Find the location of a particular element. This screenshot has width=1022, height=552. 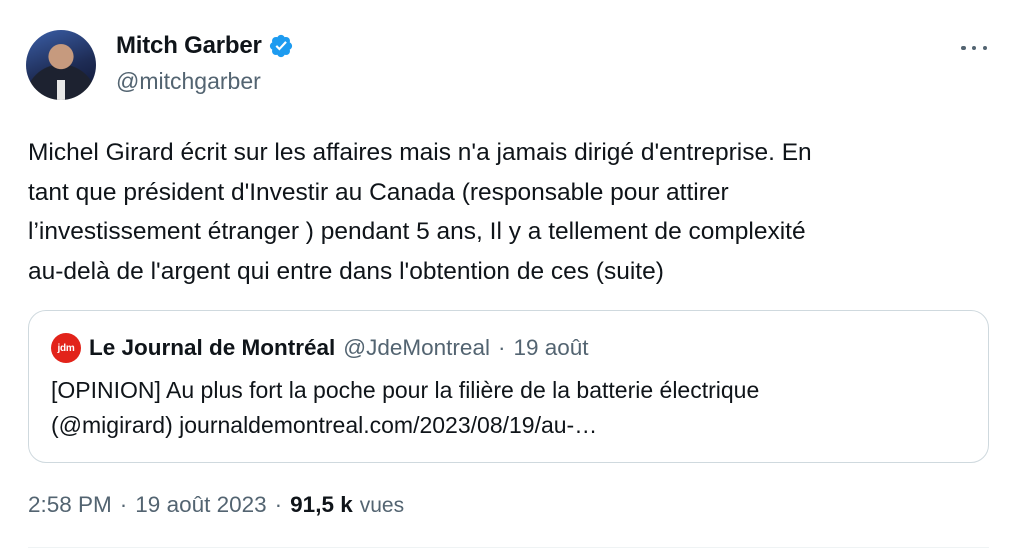

tweet-time: 2:58 PM is located at coordinates (70, 505).